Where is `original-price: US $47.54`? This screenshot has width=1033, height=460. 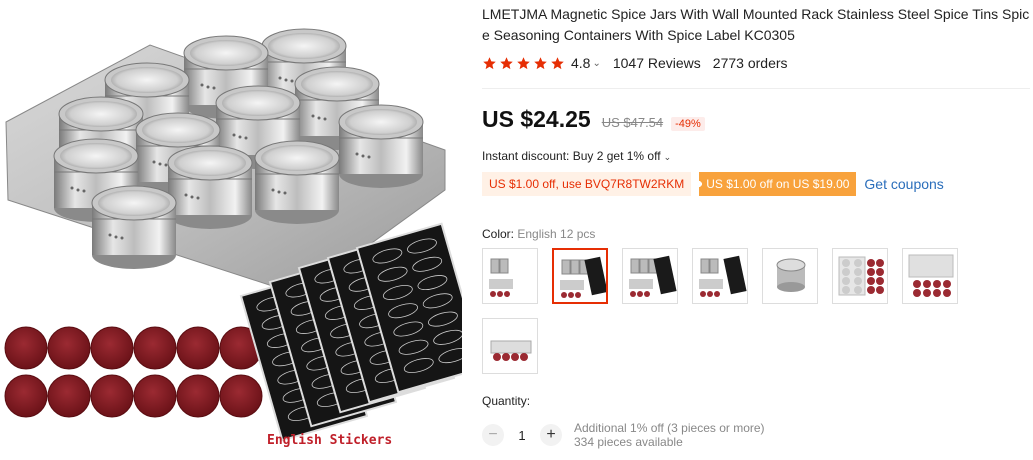
original-price: US $47.54 is located at coordinates (632, 122).